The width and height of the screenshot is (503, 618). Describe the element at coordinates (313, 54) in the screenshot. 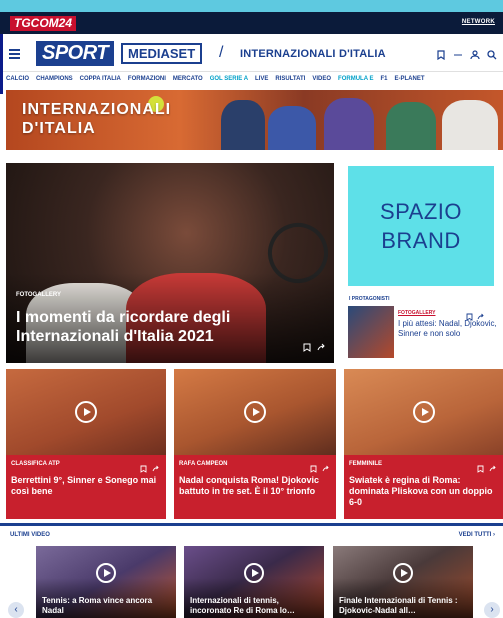

I see `page-title: INTERNAZIONALI D'ITALIA` at that location.